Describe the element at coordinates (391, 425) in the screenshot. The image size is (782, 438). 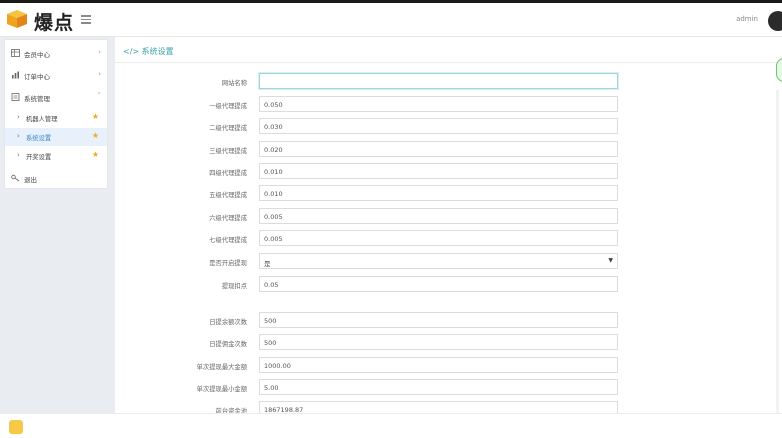
I see `bottom-strip` at that location.